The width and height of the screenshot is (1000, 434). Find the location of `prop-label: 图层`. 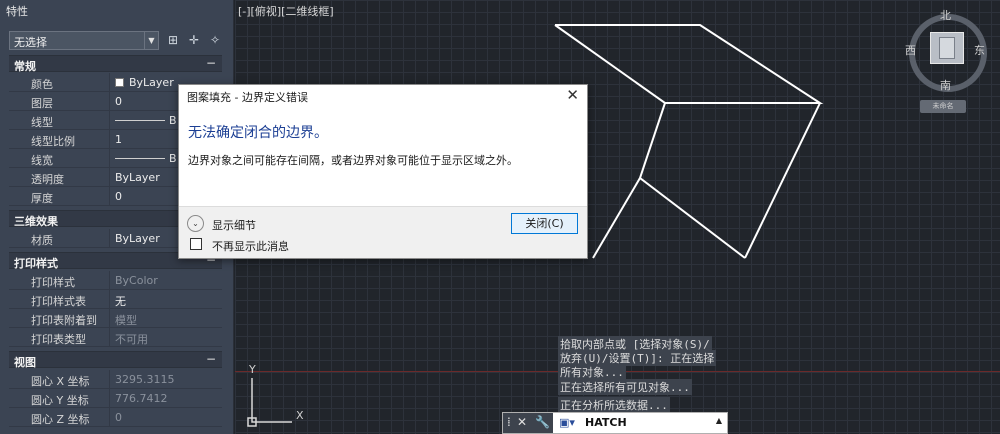

prop-label: 图层 is located at coordinates (42, 103).